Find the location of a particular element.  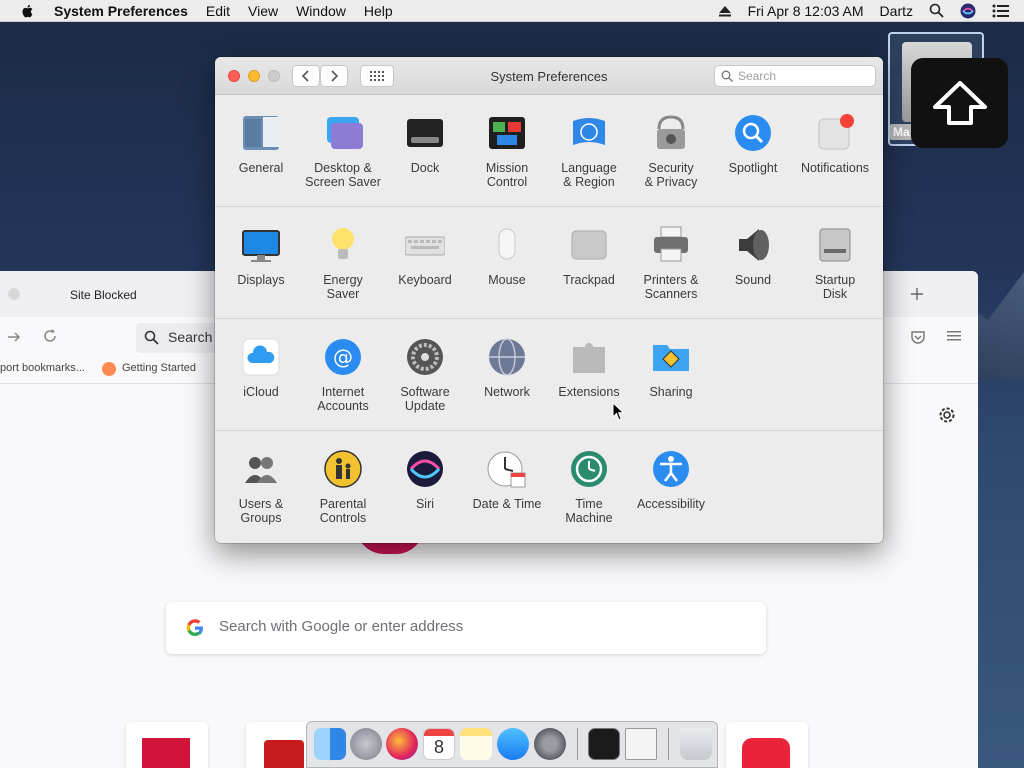

control-center-icon is located at coordinates (1001, 11).